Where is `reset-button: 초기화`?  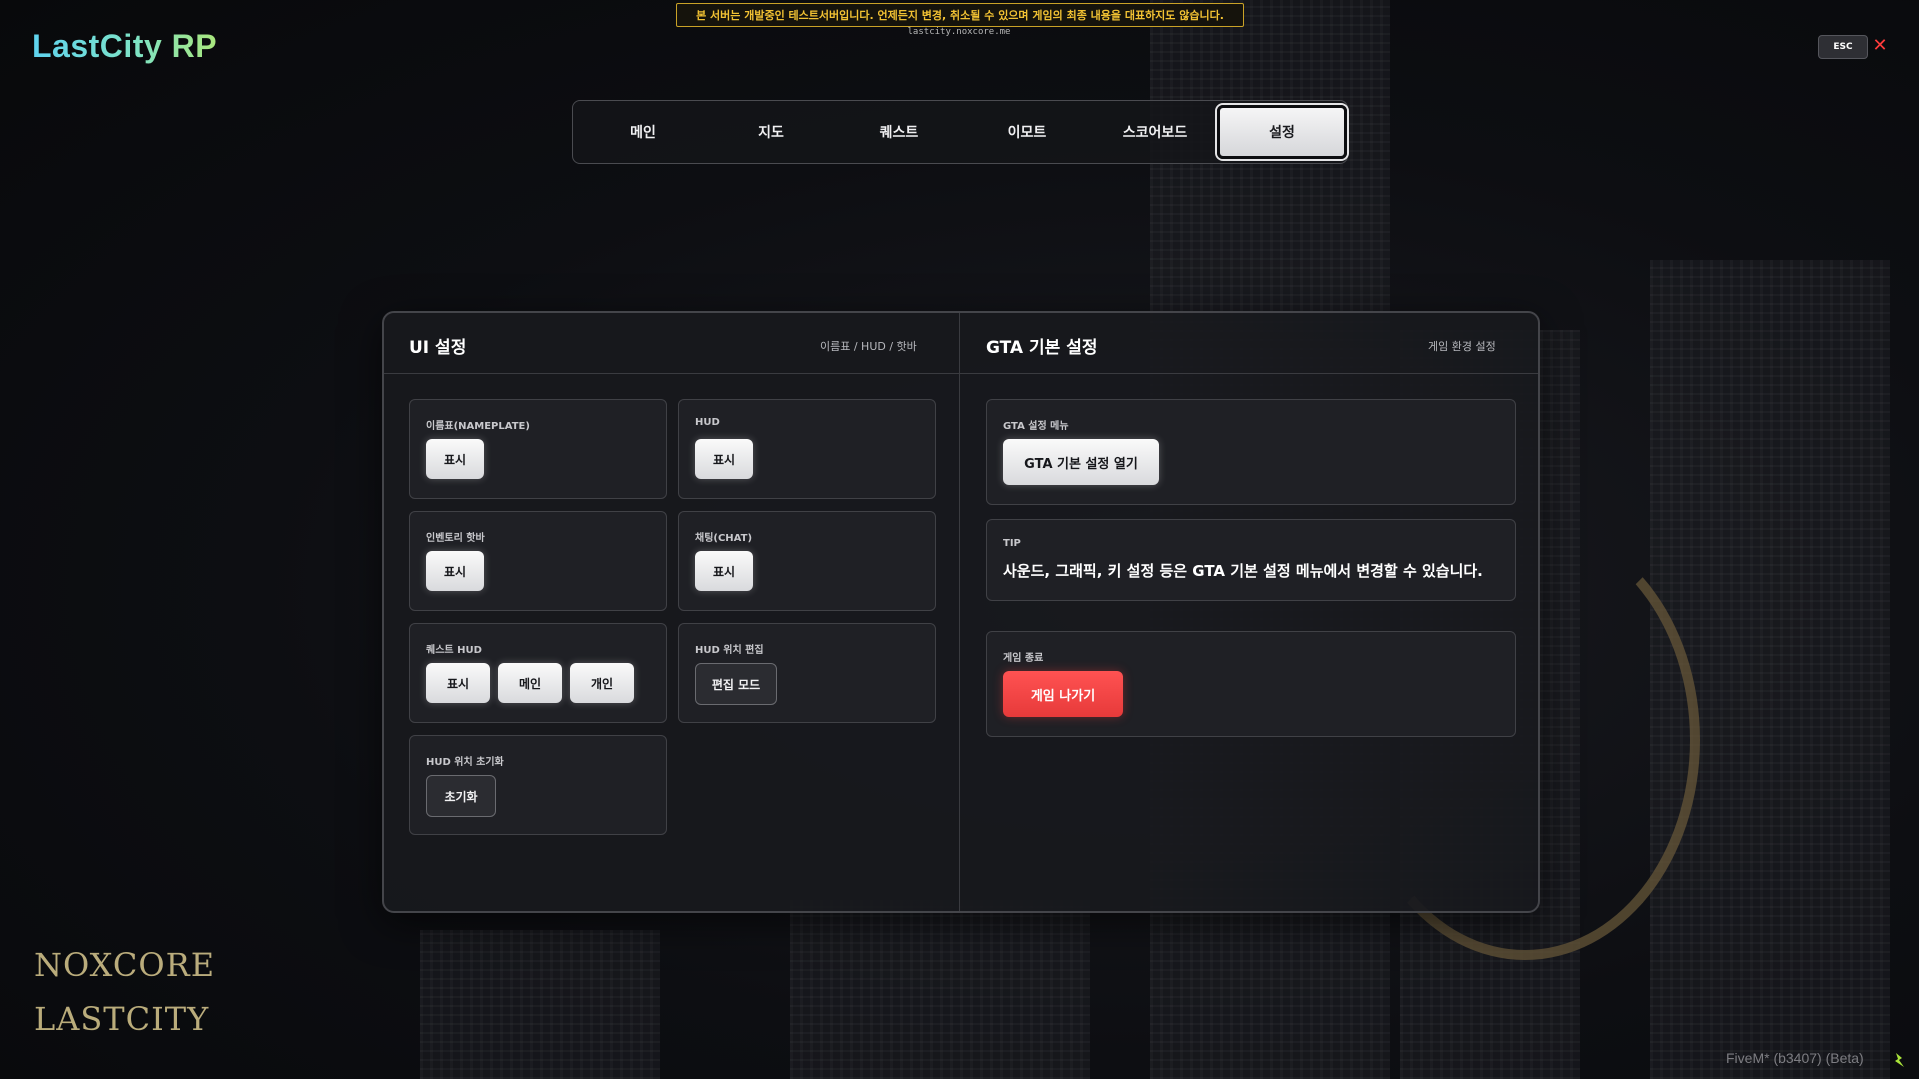
reset-button: 초기화 is located at coordinates (461, 796).